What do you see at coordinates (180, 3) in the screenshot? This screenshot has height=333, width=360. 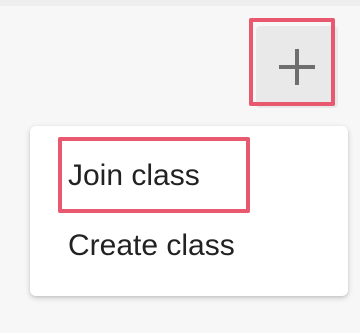 I see `top-divider` at bounding box center [180, 3].